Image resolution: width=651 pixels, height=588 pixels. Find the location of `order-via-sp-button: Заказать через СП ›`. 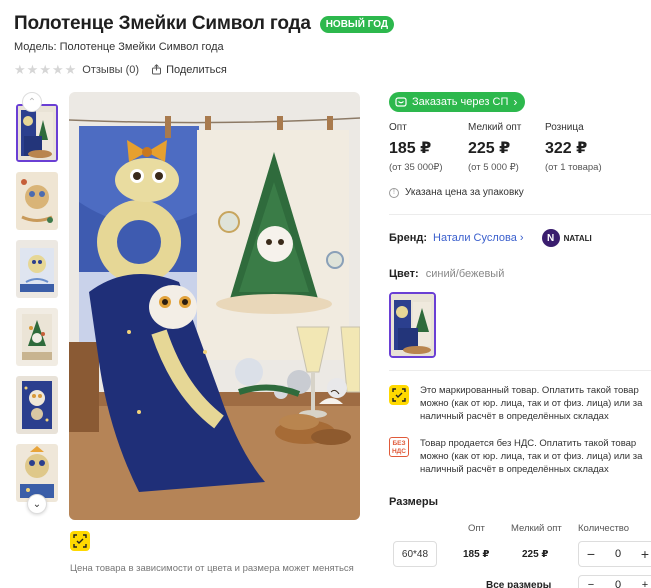

order-via-sp-button: Заказать через СП › is located at coordinates (457, 102).